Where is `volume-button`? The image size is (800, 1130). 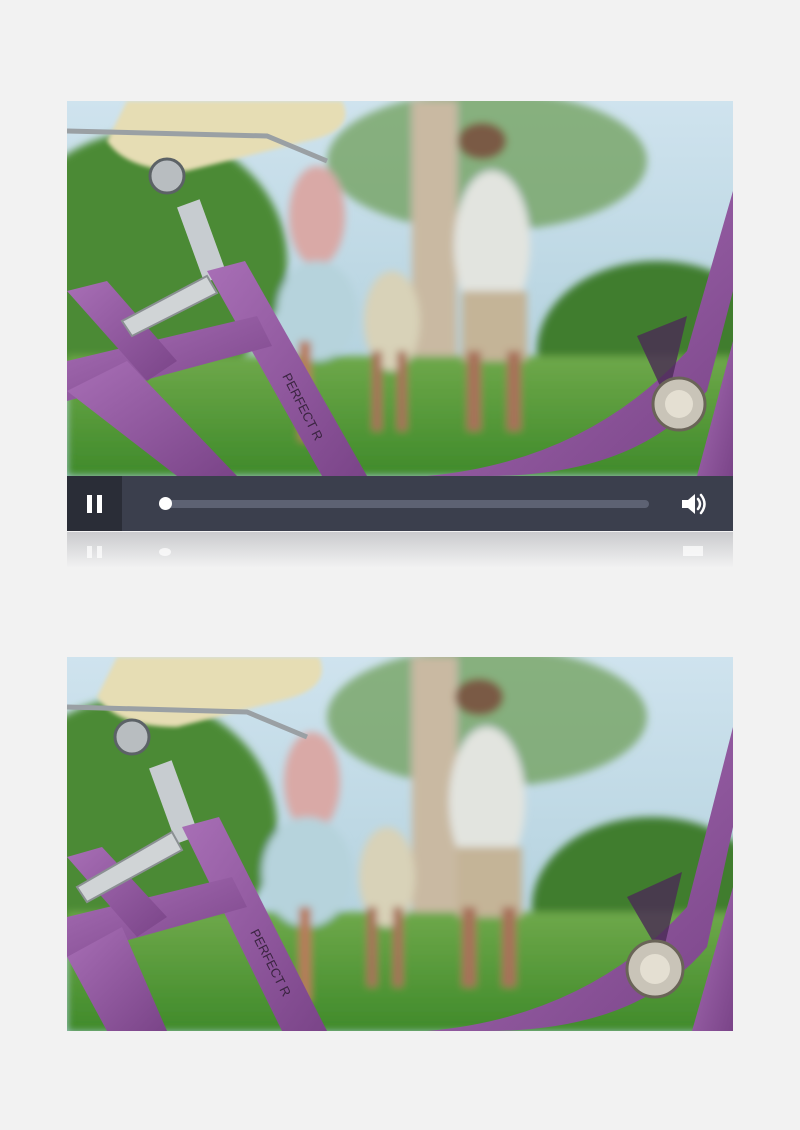 volume-button is located at coordinates (694, 504).